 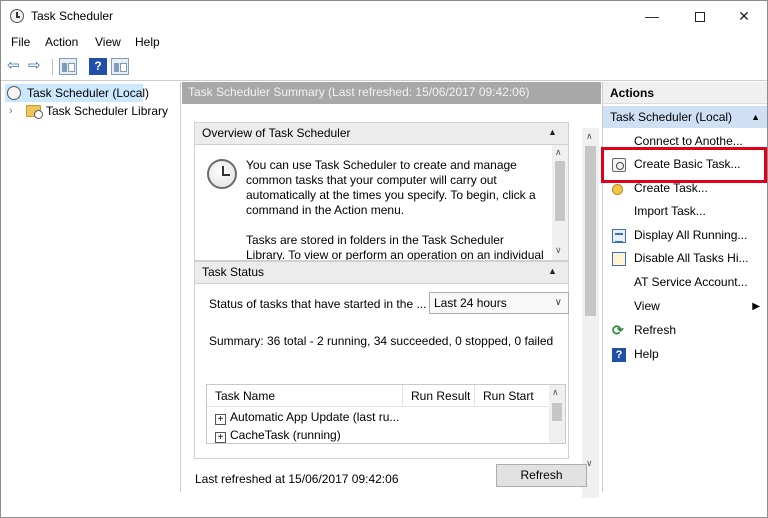 What do you see at coordinates (381, 273) in the screenshot?
I see `task-status-header: Task Status ▲` at bounding box center [381, 273].